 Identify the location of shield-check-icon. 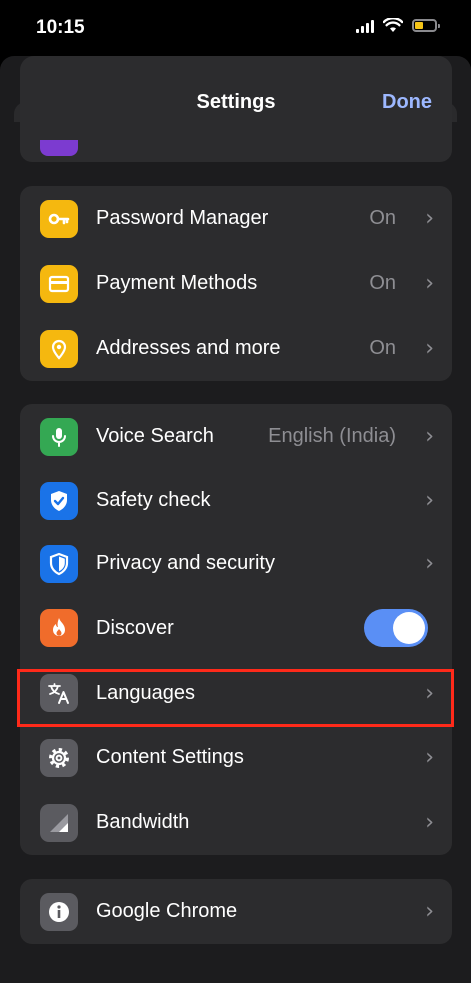
(59, 500).